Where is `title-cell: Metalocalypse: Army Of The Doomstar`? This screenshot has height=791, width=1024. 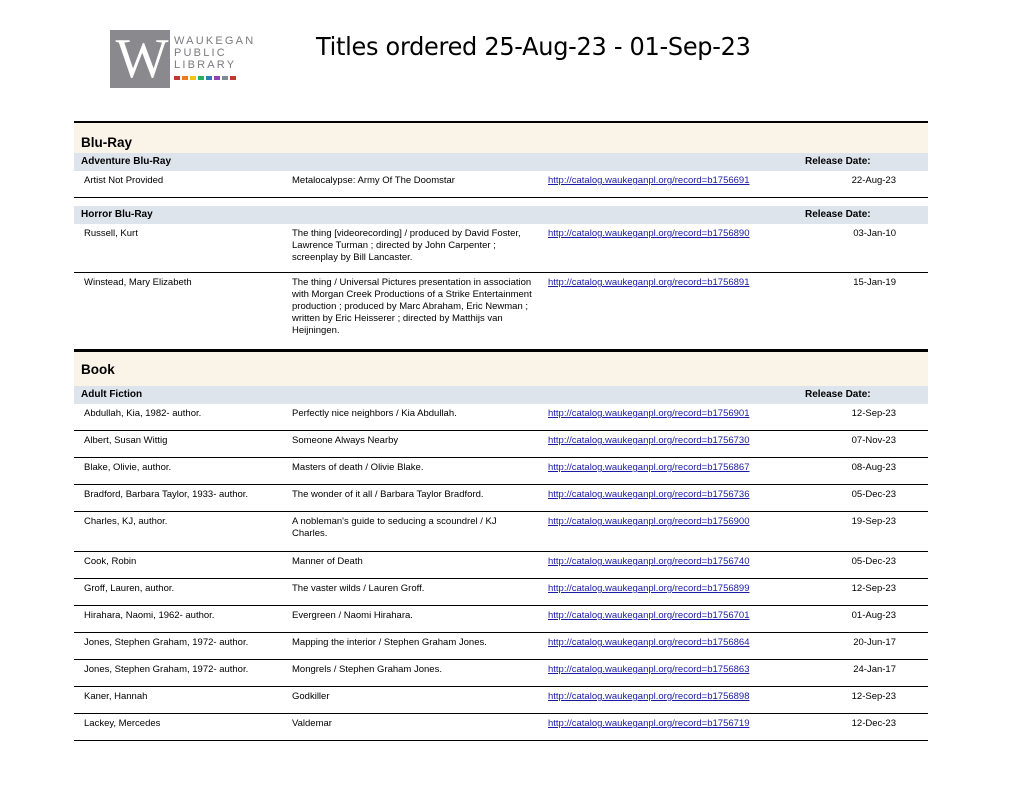 title-cell: Metalocalypse: Army Of The Doomstar is located at coordinates (373, 180).